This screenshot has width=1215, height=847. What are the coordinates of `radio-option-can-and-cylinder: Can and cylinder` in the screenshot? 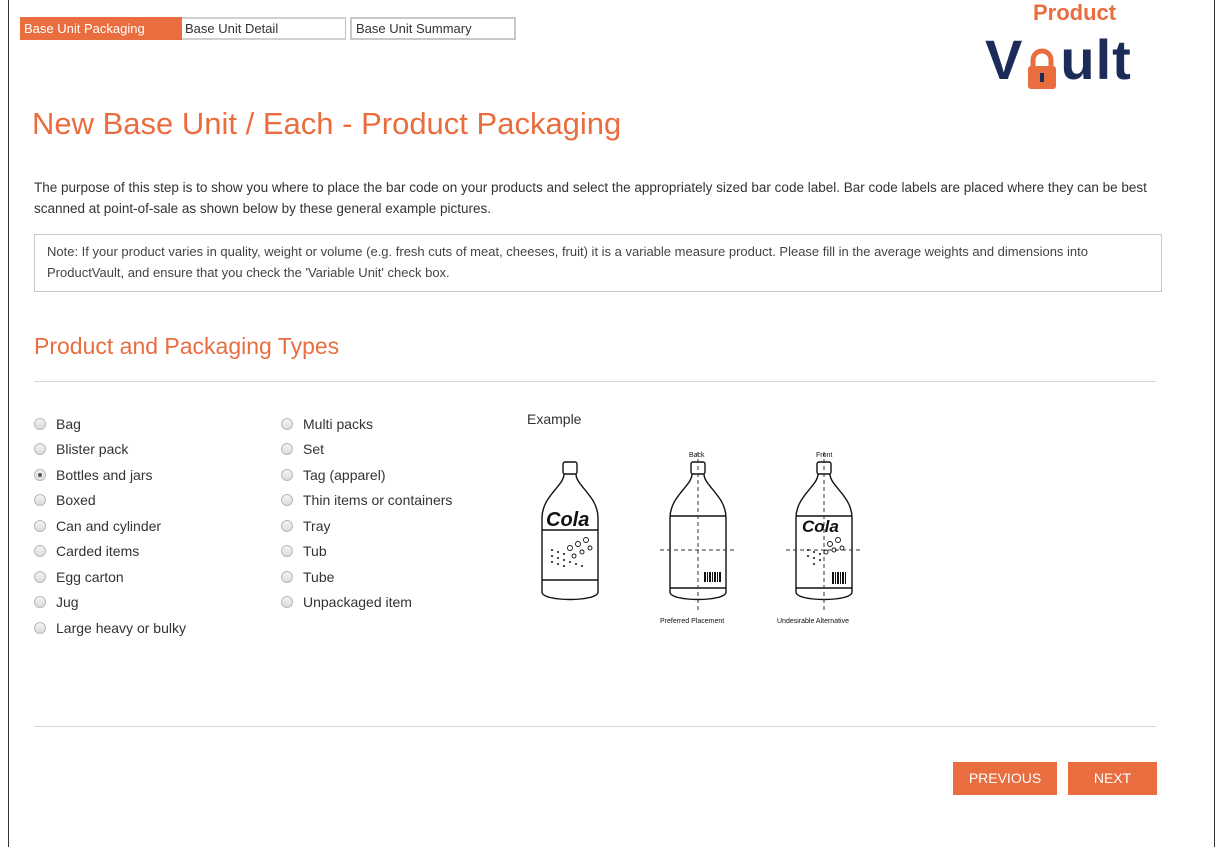 It's located at (110, 526).